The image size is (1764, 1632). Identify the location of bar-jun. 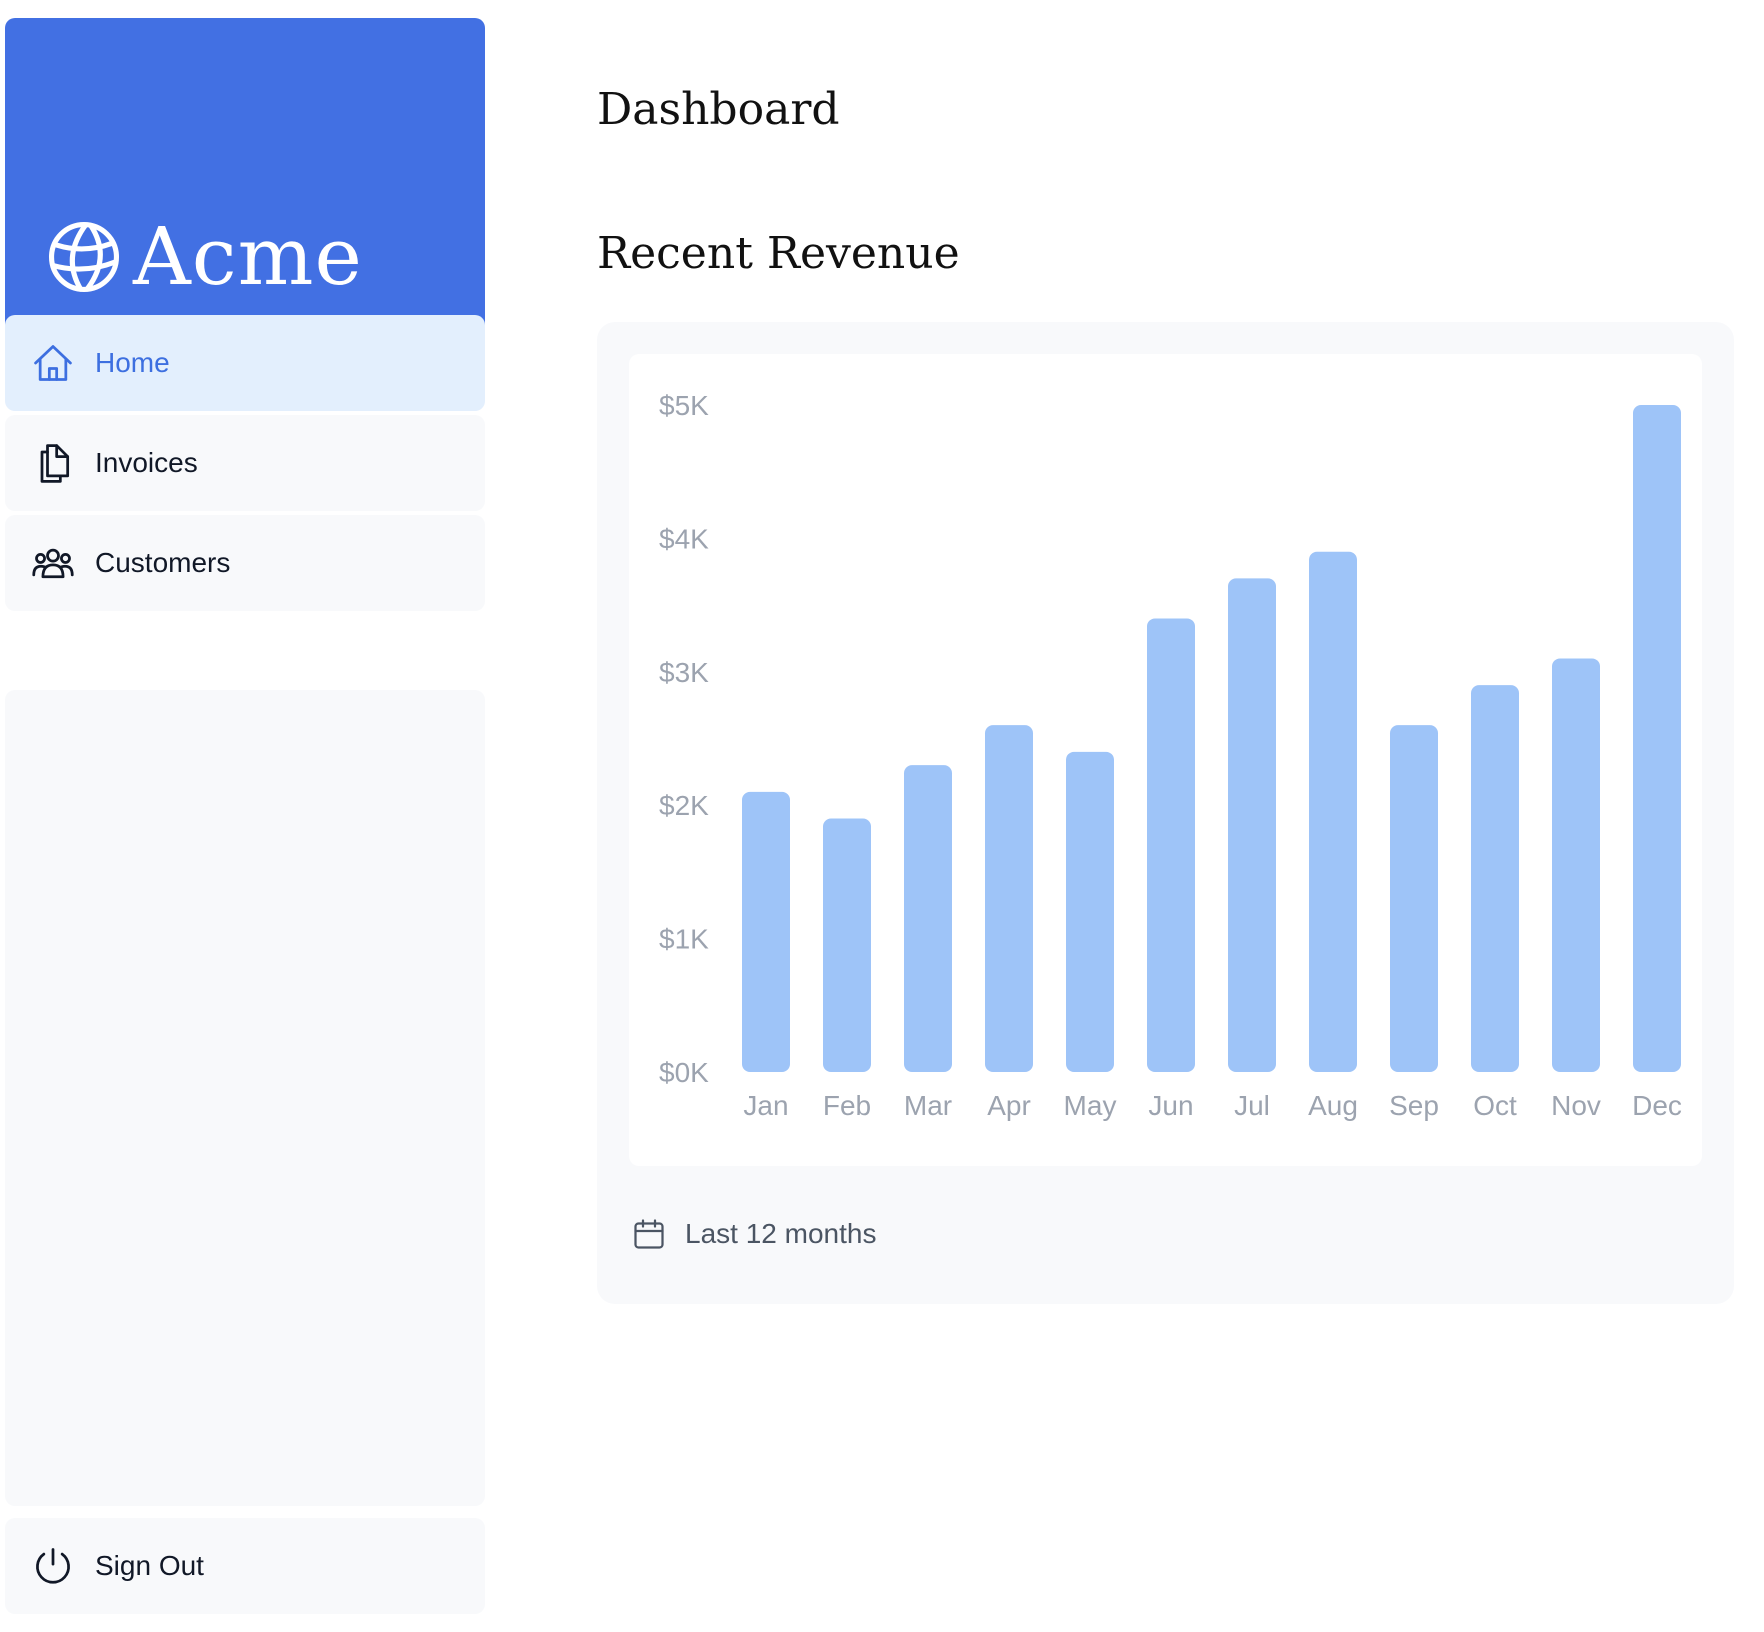
(1171, 845).